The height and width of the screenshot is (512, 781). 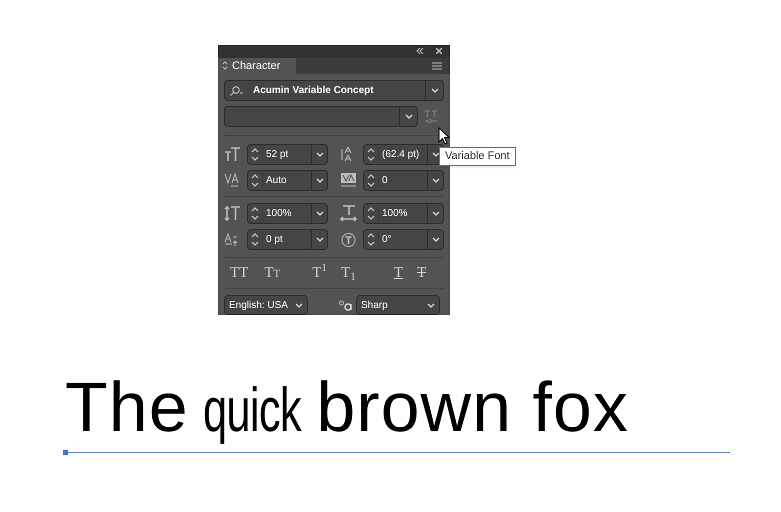 I want to click on field-value: (62.4 pt), so click(x=402, y=154).